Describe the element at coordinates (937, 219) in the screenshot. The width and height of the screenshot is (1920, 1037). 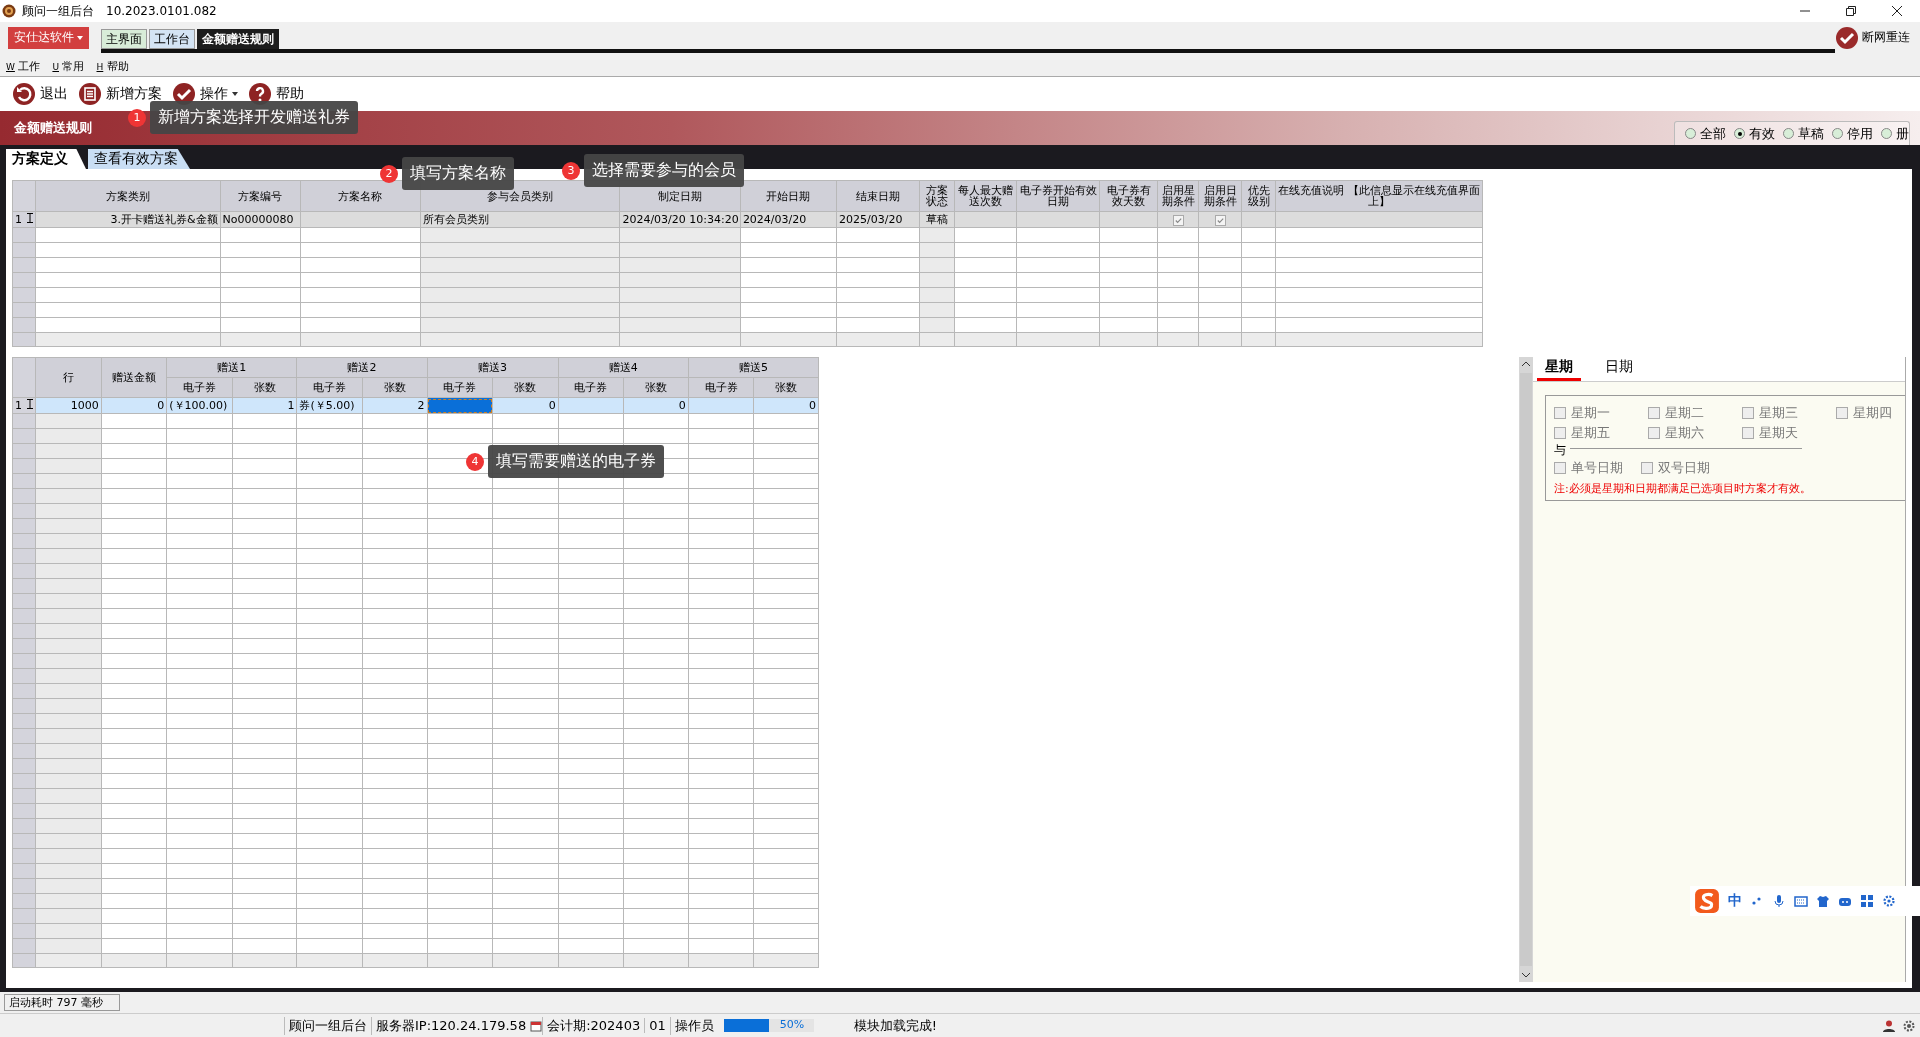
I see `table-cell: 草稿` at that location.